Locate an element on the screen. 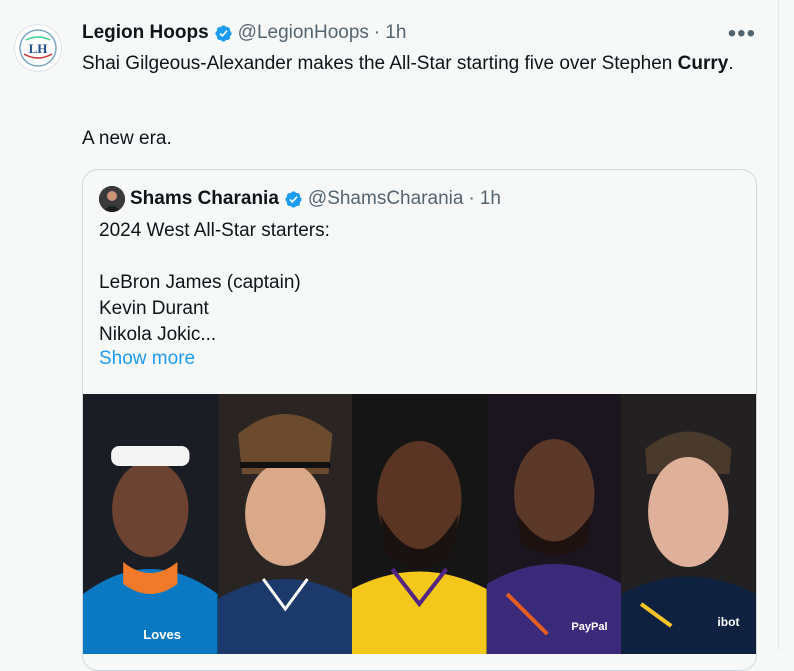 The width and height of the screenshot is (794, 671). author-avatar: LH is located at coordinates (38, 48).